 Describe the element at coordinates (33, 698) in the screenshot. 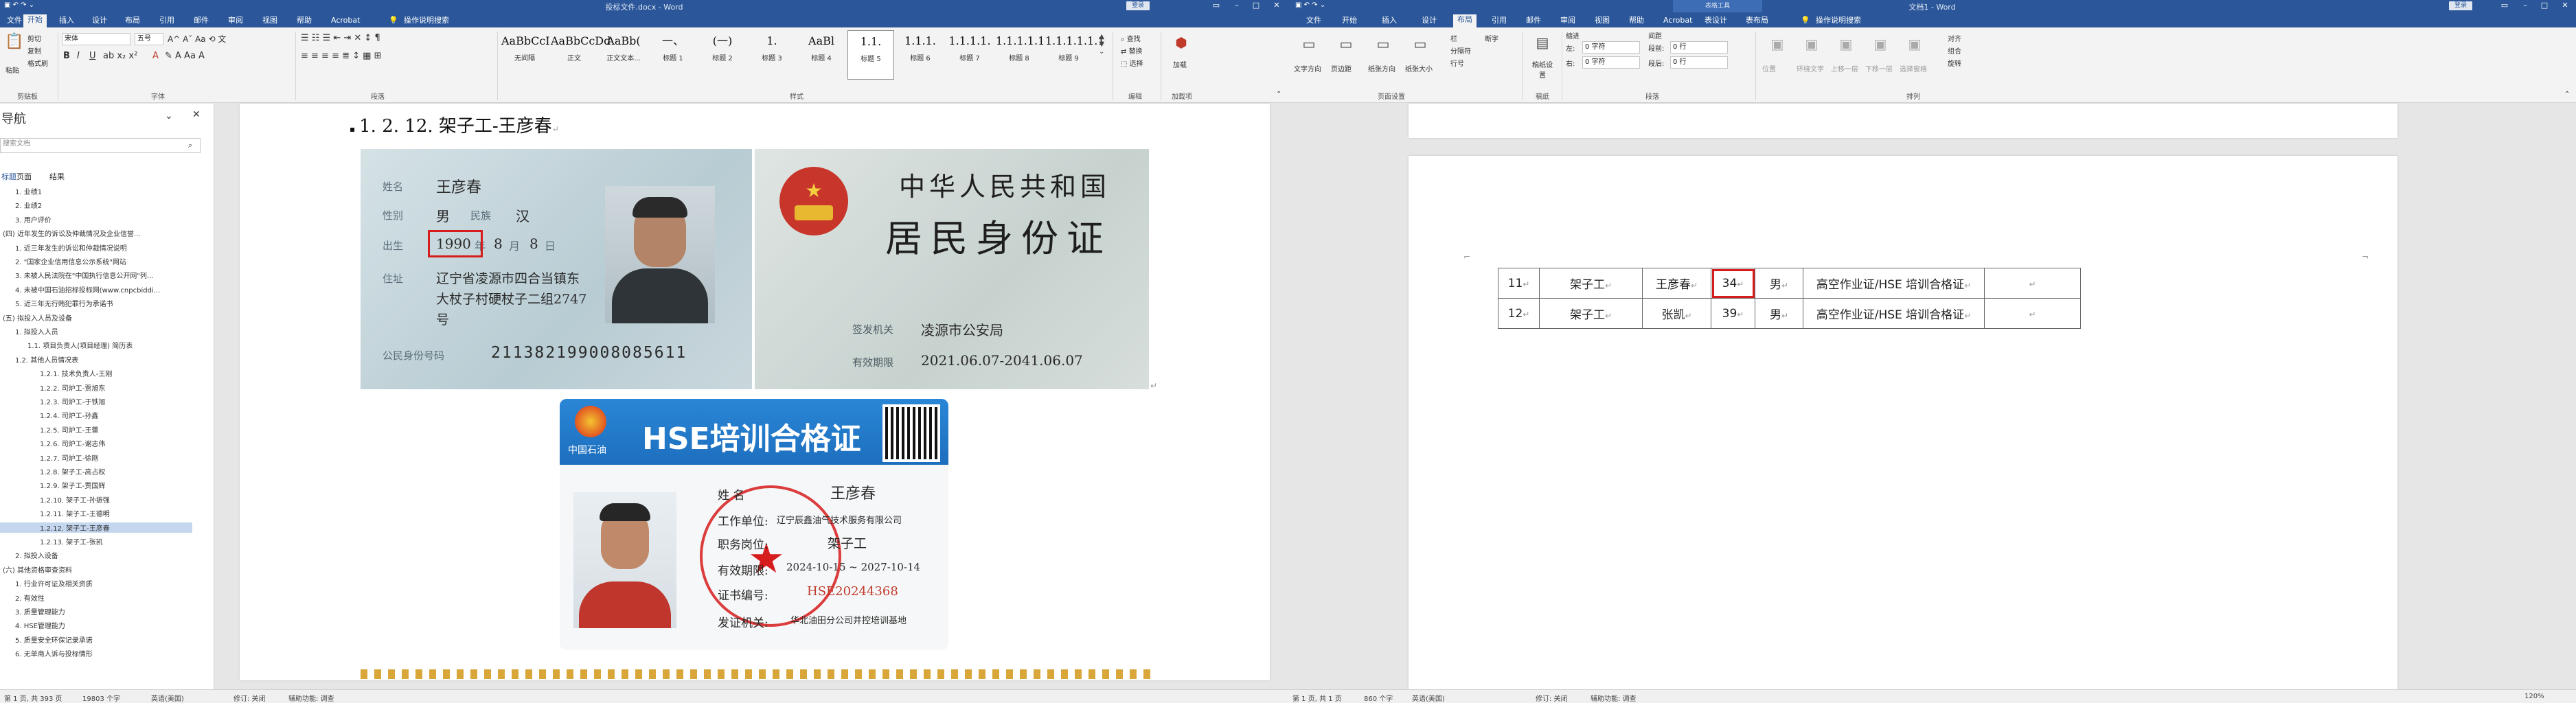

I see `status-page: 第 1 页, 共 393 页` at that location.